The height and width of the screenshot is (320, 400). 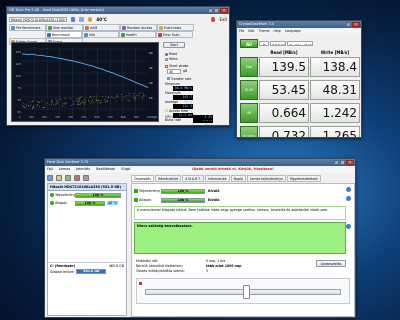 I want to click on tab-summary: Összesítés, so click(x=142, y=178).